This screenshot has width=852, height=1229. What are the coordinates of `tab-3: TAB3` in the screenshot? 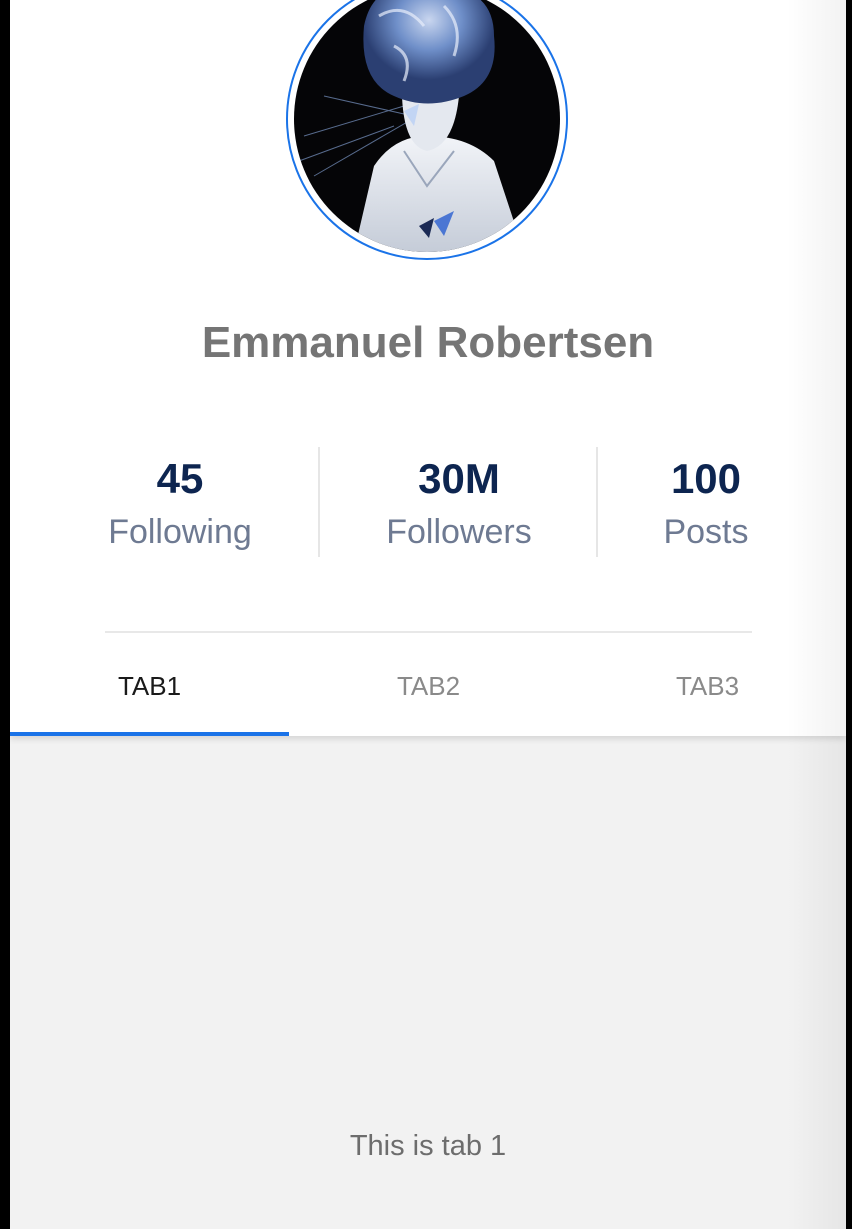 It's located at (707, 686).